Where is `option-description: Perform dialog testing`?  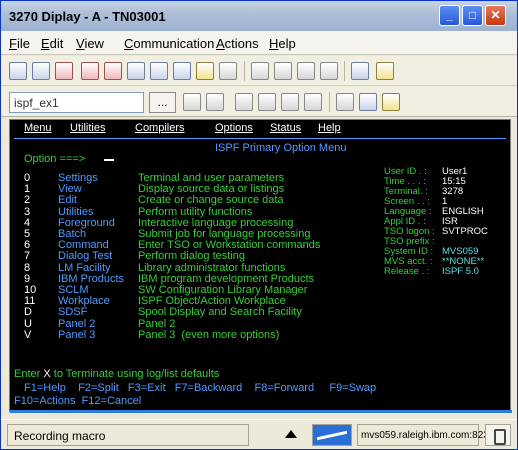 option-description: Perform dialog testing is located at coordinates (191, 256).